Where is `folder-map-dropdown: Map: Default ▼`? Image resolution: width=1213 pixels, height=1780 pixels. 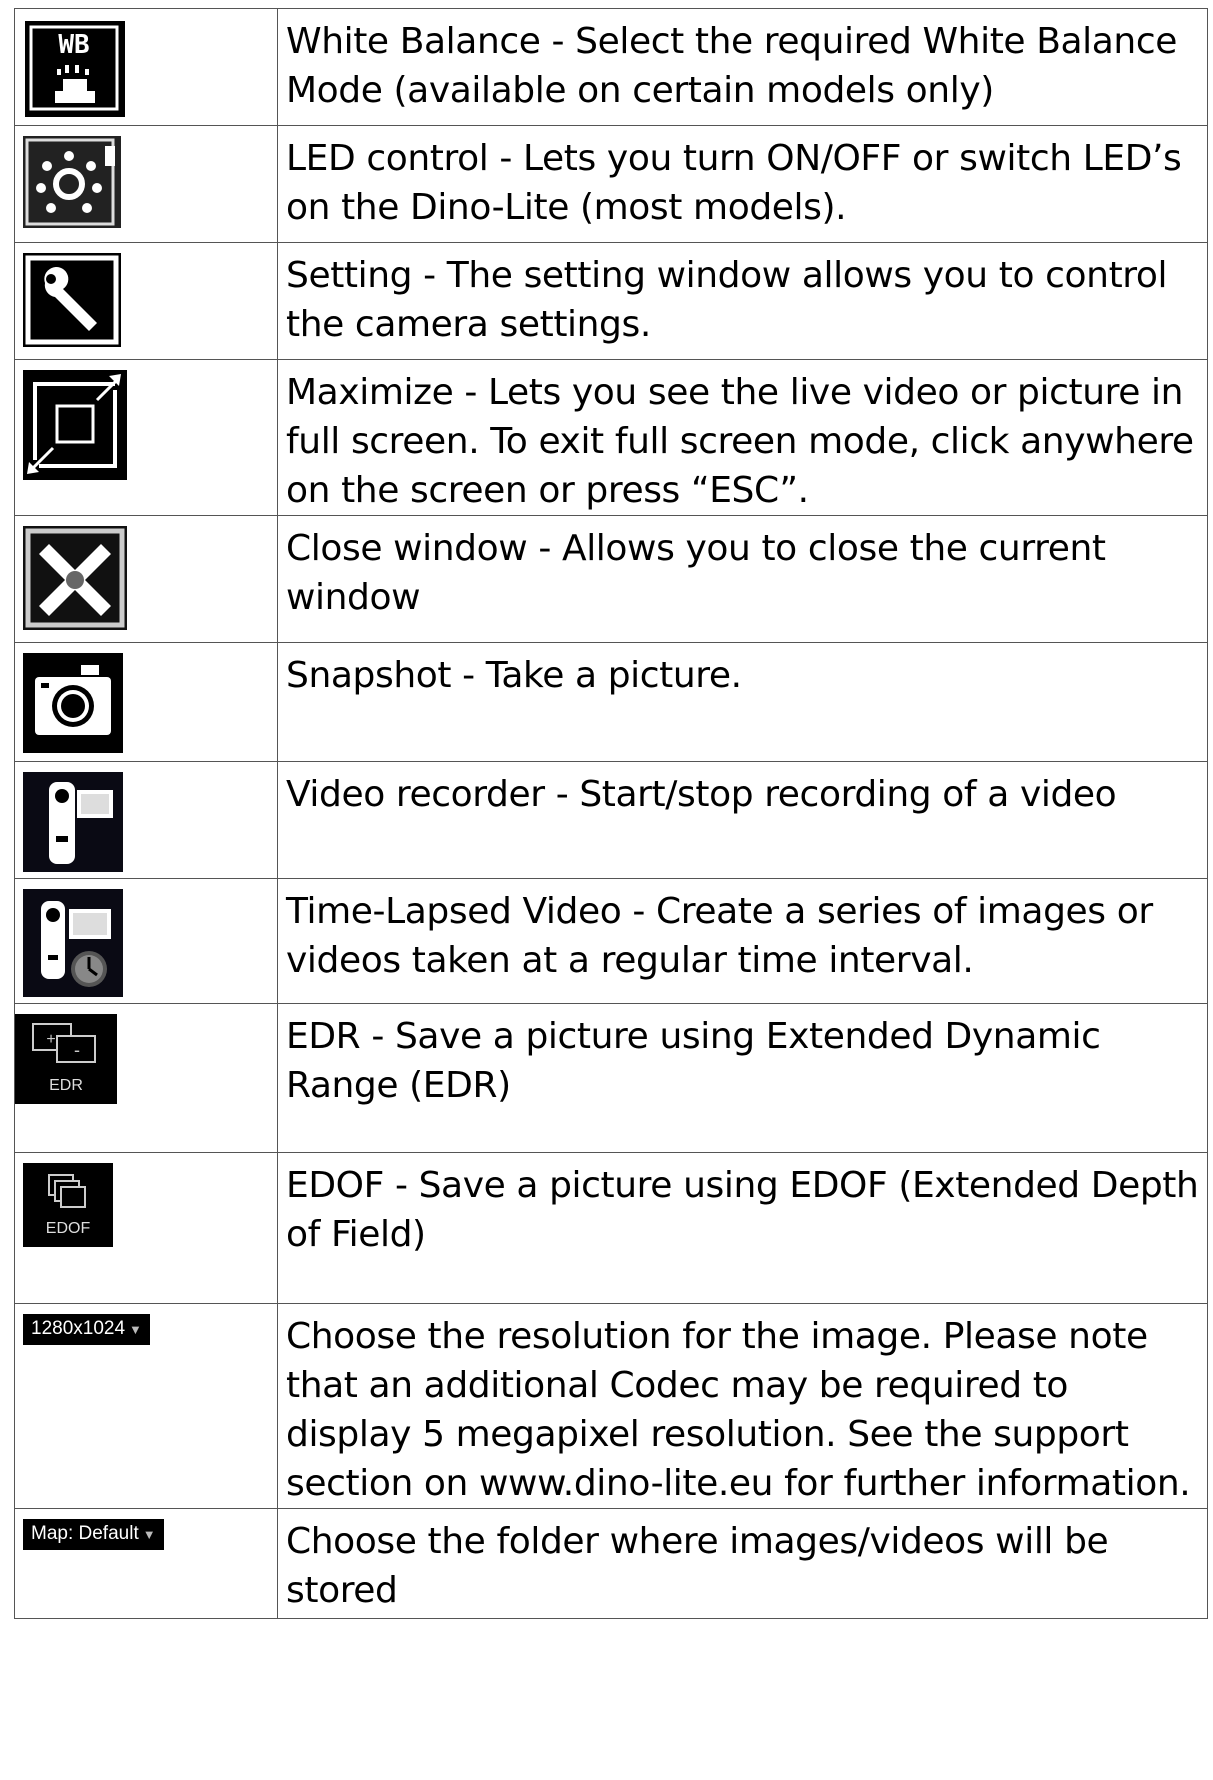 folder-map-dropdown: Map: Default ▼ is located at coordinates (93, 1534).